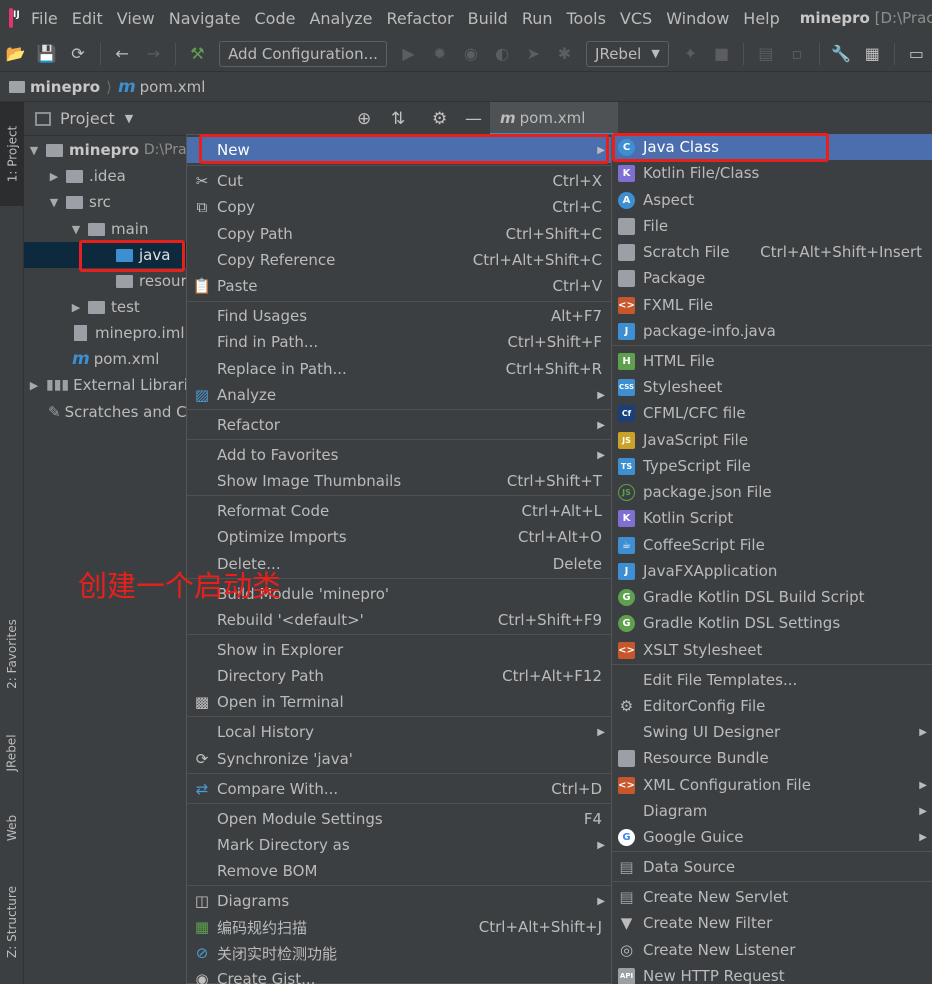 Image resolution: width=932 pixels, height=984 pixels. I want to click on new-aspect: A Aspect, so click(772, 200).